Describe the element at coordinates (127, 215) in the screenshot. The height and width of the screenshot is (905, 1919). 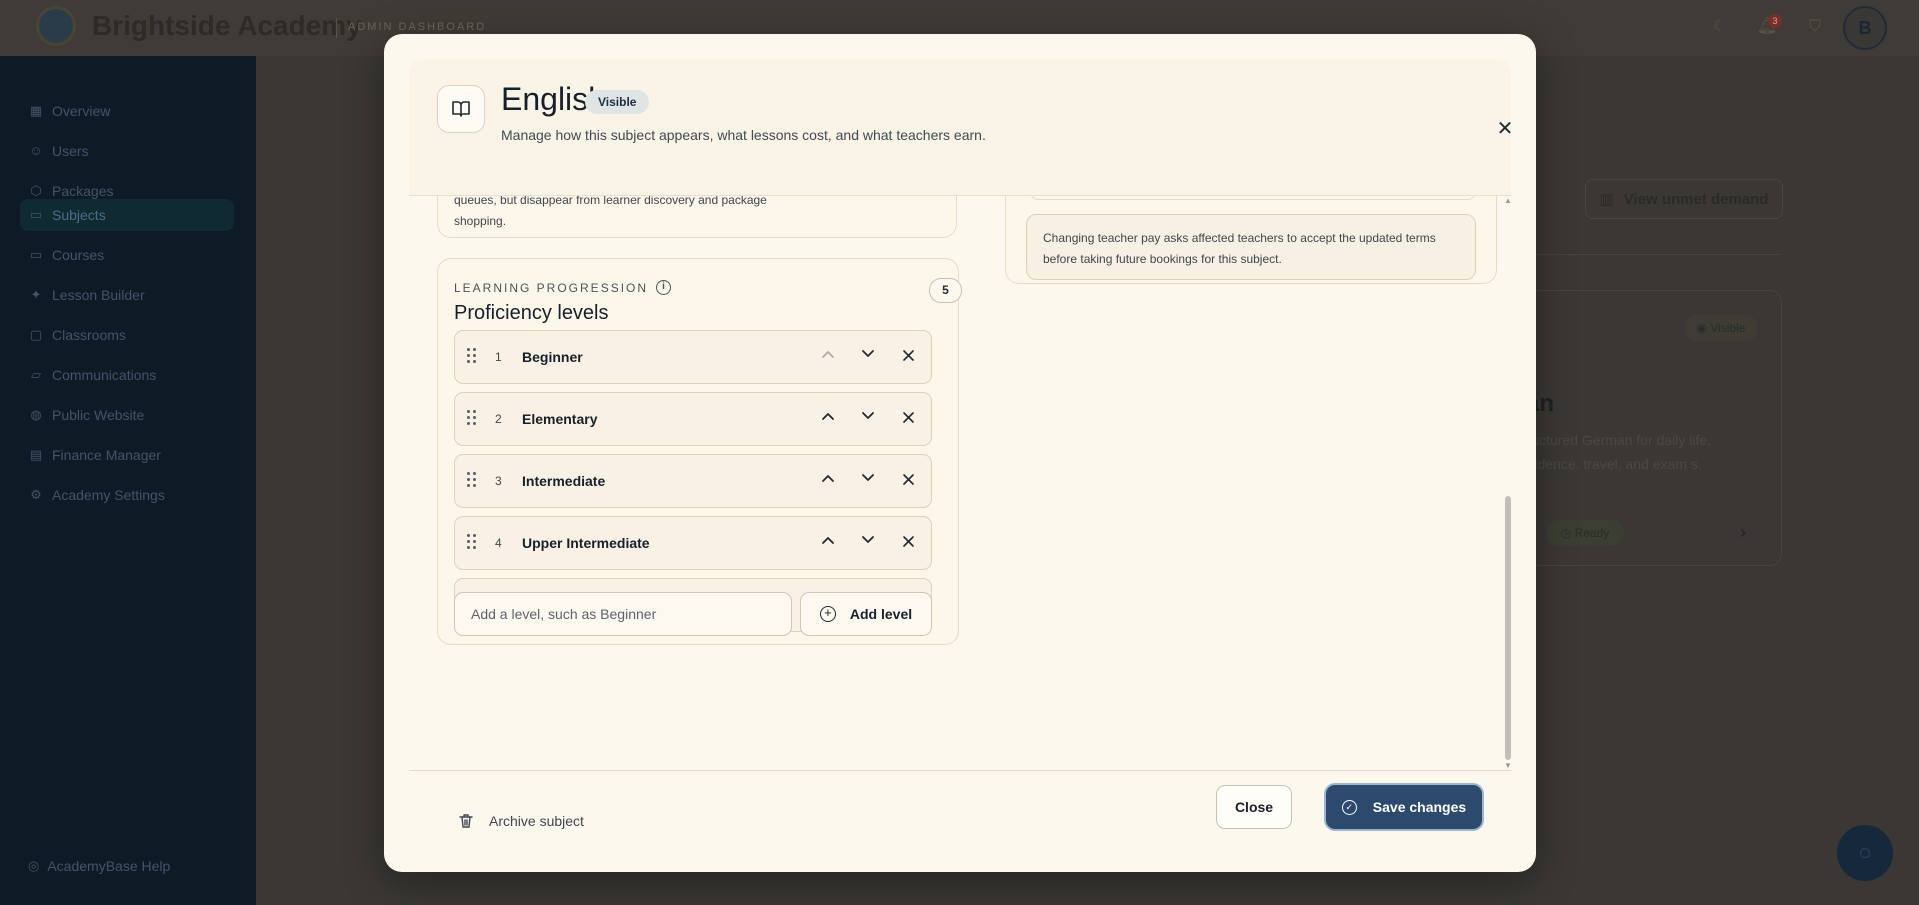
I see `sidebar-item-subjects: ▭ Subjects` at that location.